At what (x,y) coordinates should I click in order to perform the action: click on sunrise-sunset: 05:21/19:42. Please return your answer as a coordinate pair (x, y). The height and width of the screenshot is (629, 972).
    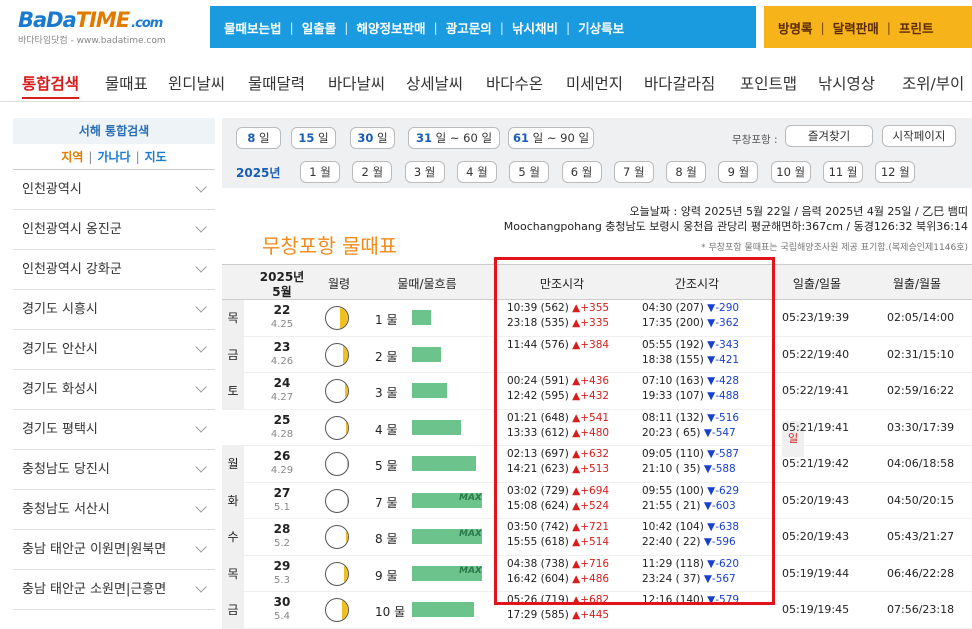
    Looking at the image, I should click on (816, 463).